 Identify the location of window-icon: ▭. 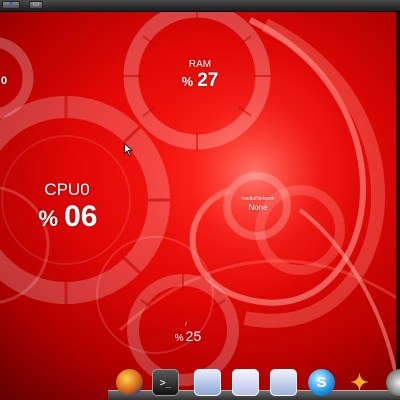
(36, 5).